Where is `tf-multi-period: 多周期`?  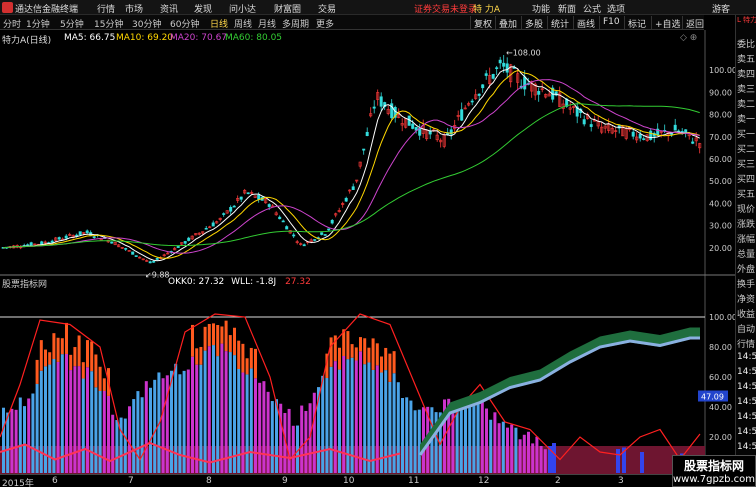 tf-multi-period: 多周期 is located at coordinates (295, 23).